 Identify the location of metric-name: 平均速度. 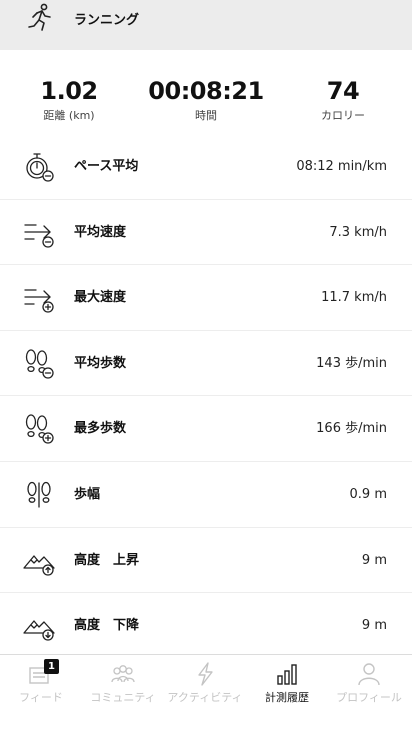
(100, 232).